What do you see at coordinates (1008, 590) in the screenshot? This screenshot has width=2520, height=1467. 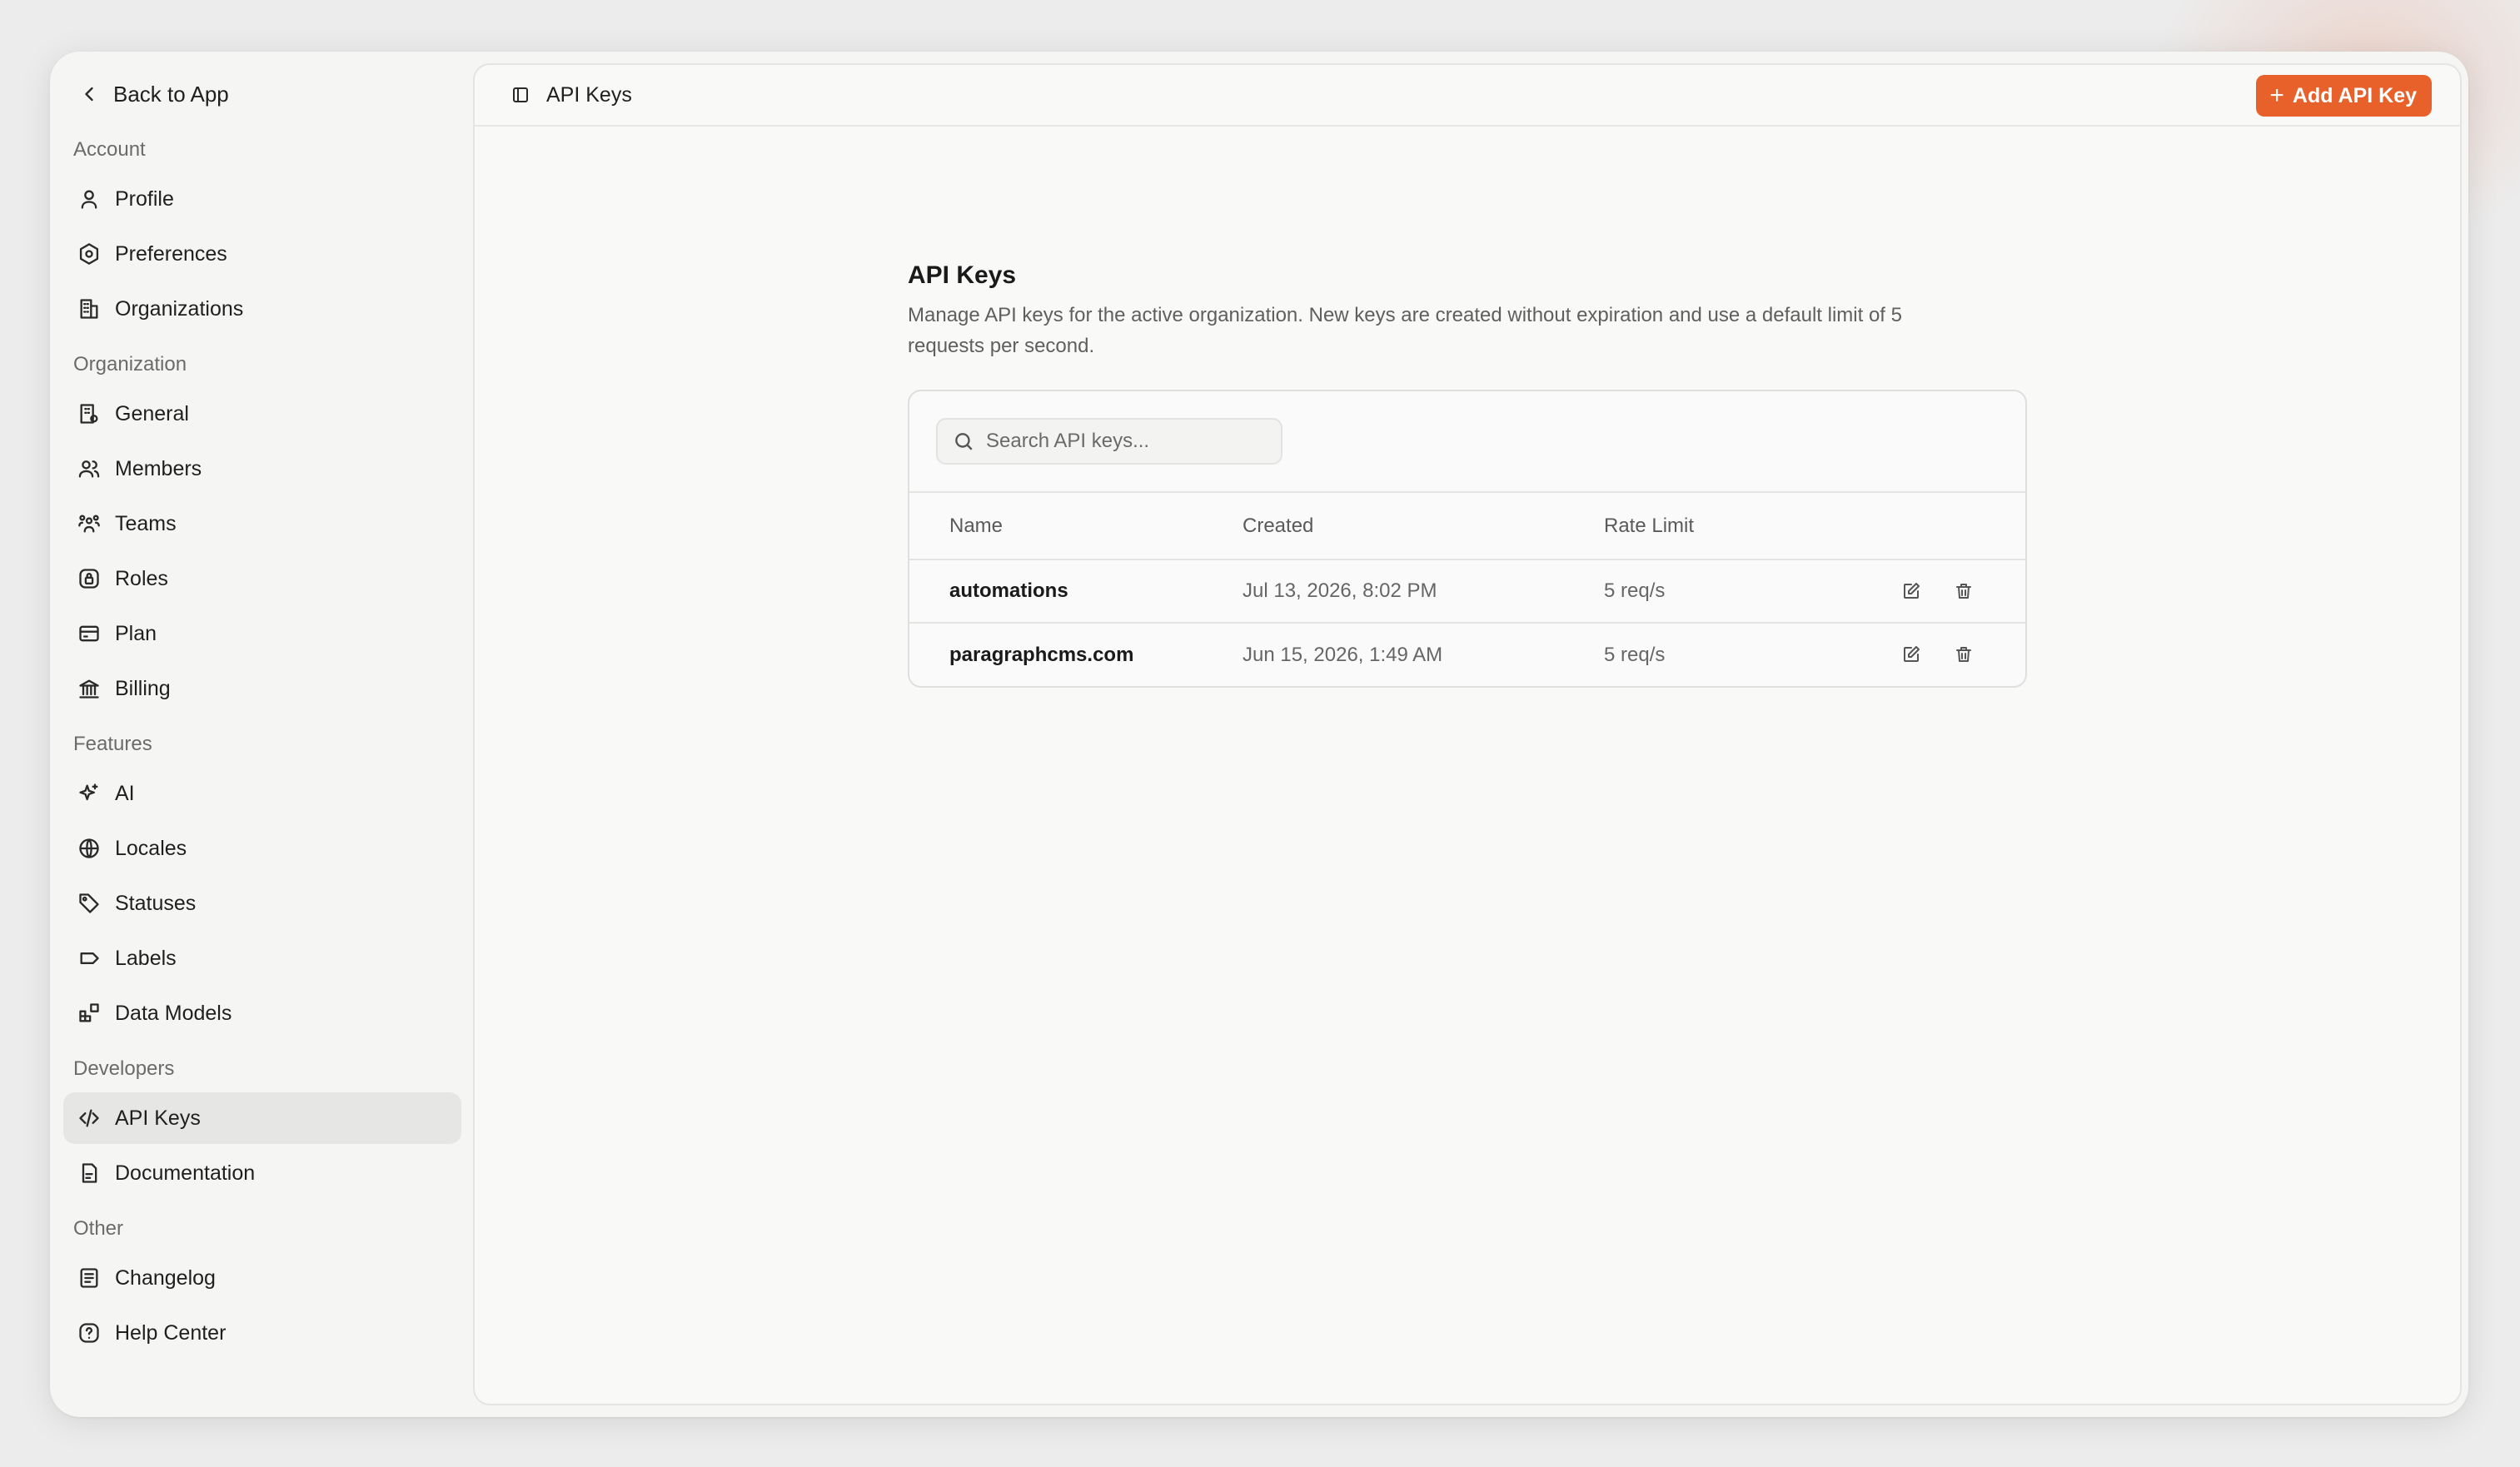 I see `key-name-cell: automations` at bounding box center [1008, 590].